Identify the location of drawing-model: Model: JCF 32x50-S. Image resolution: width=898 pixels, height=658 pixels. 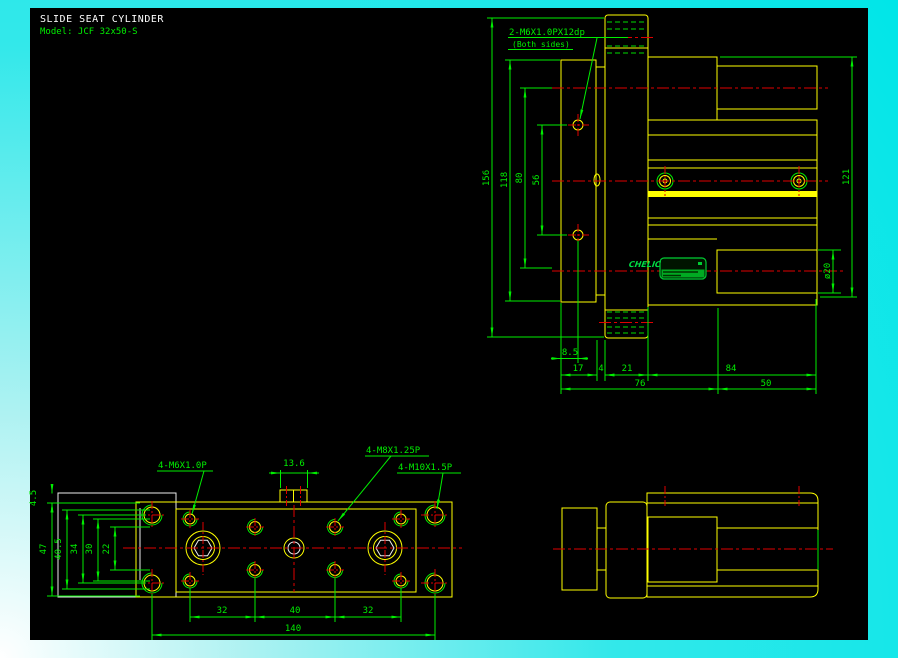
(89, 32).